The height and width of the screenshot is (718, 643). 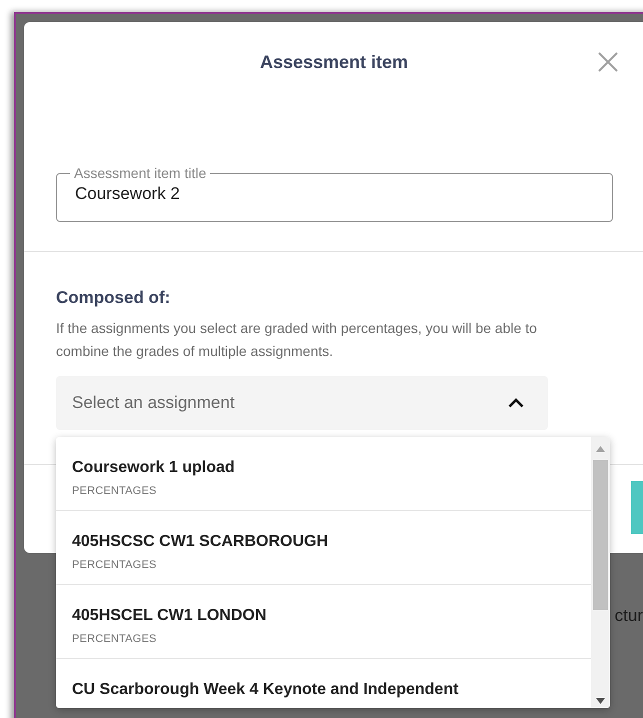 I want to click on option-title: Coursework 1 upload, so click(x=153, y=468).